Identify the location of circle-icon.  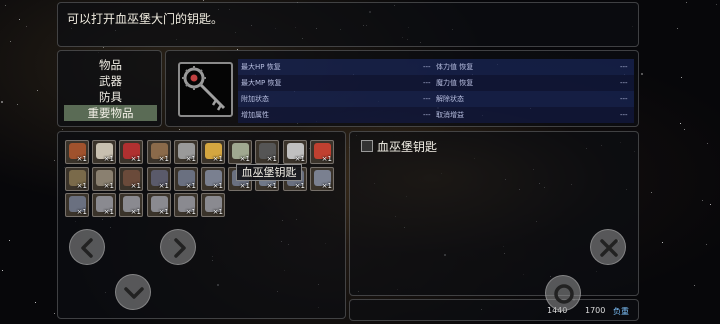
(564, 294).